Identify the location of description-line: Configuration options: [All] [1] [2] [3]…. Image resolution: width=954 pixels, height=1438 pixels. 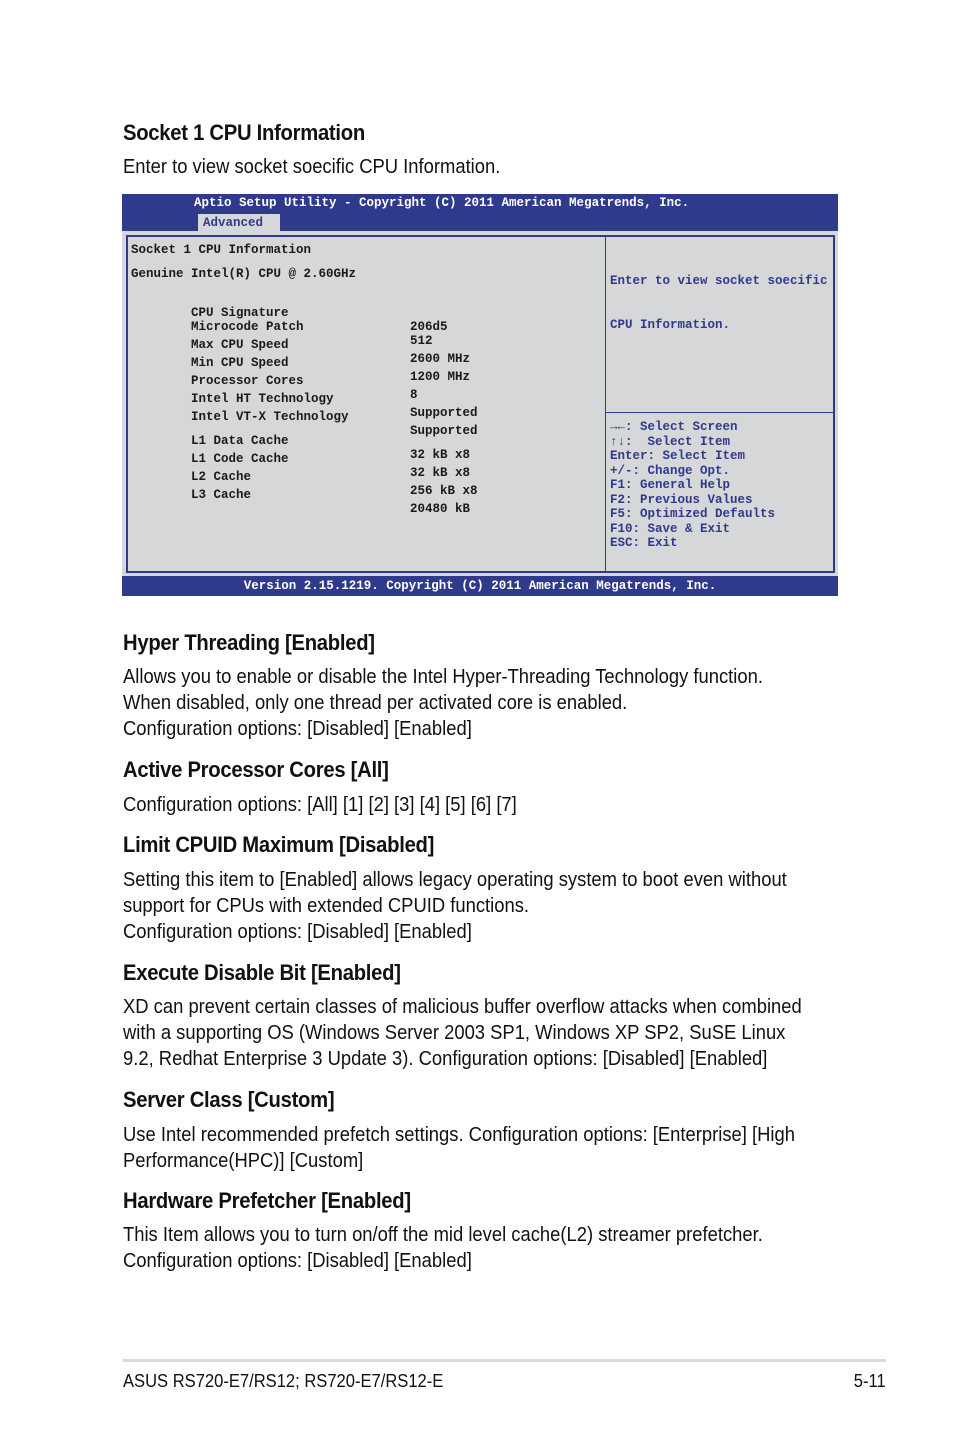
(320, 805).